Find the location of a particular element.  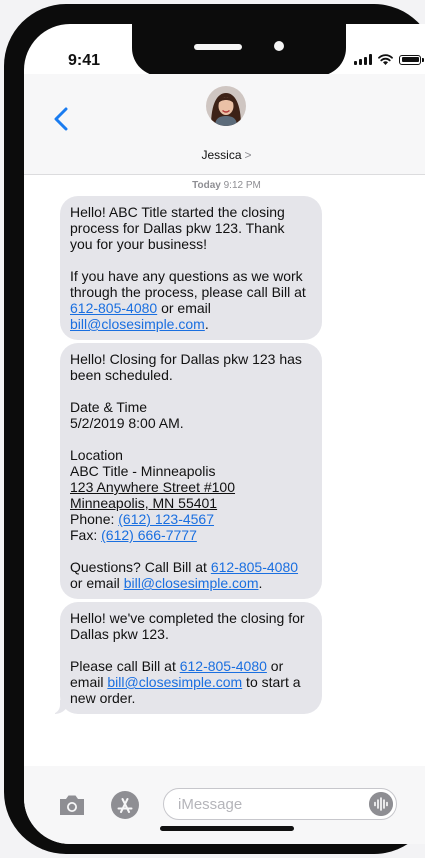

address-street-link: 123 Anywhere Street #100 is located at coordinates (152, 487).